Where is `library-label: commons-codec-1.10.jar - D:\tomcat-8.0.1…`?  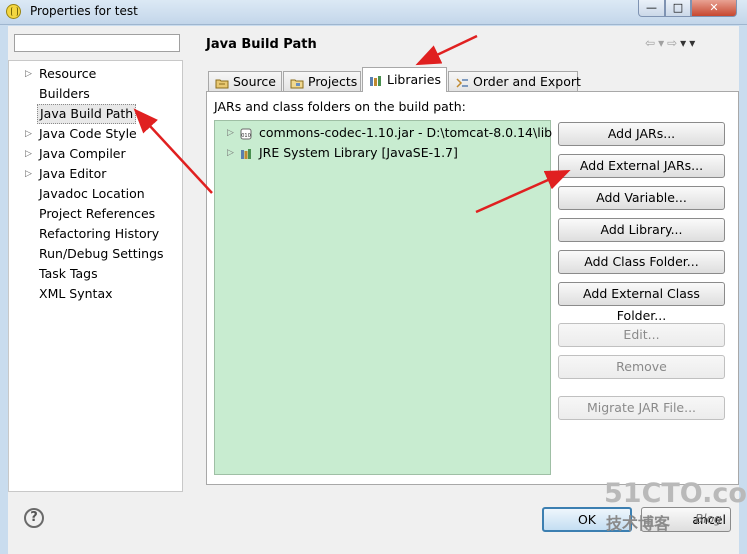 library-label: commons-codec-1.10.jar - D:\tomcat-8.0.1… is located at coordinates (406, 132).